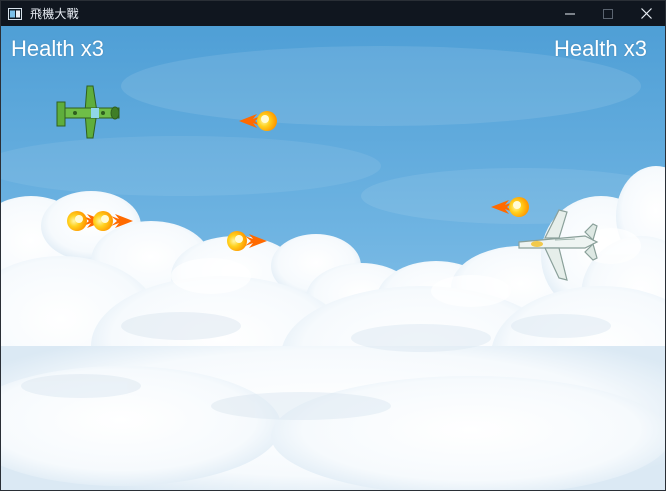 This screenshot has height=491, width=666. Describe the element at coordinates (600, 48) in the screenshot. I see `enemy-health-label: Health x3` at that location.